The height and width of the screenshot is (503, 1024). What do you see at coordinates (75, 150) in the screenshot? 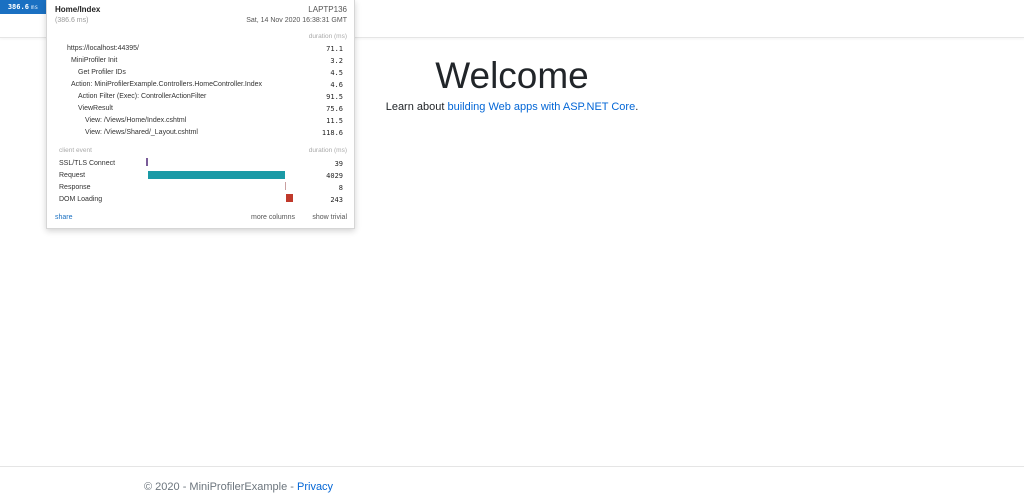
I see `client-event-header: client event` at bounding box center [75, 150].